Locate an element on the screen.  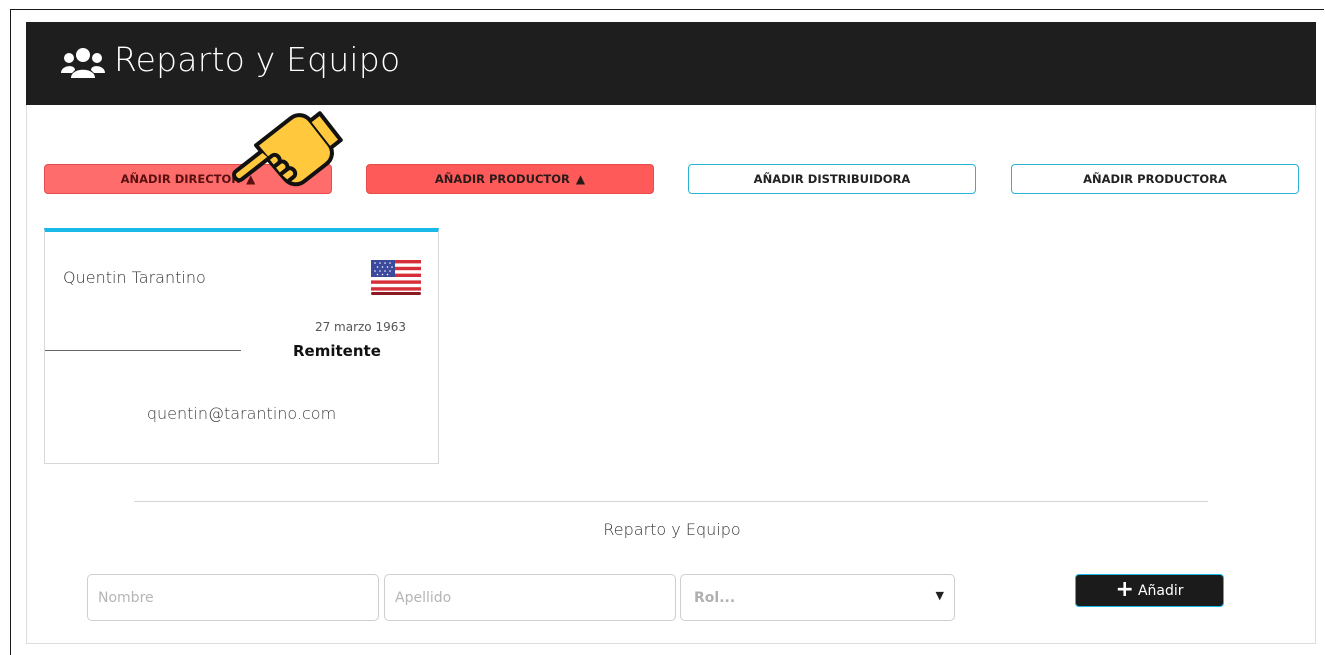
section-title: Reparto y Equipo is located at coordinates (672, 529).